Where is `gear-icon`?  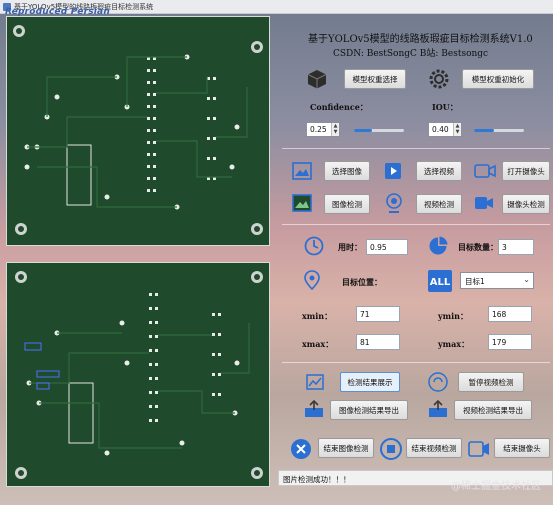
gear-icon is located at coordinates (439, 79).